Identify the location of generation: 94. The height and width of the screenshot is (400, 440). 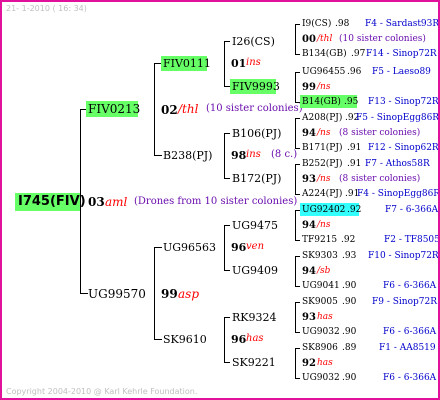
(309, 133).